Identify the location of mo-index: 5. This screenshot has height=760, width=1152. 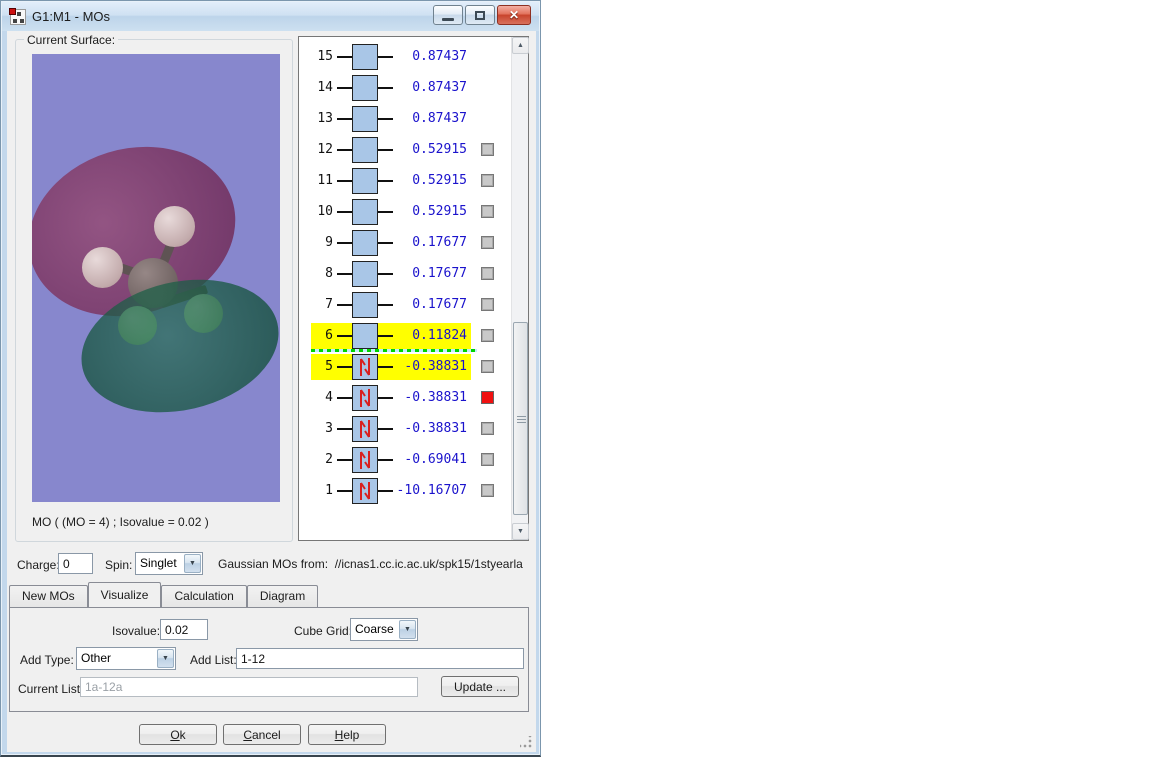
(329, 366).